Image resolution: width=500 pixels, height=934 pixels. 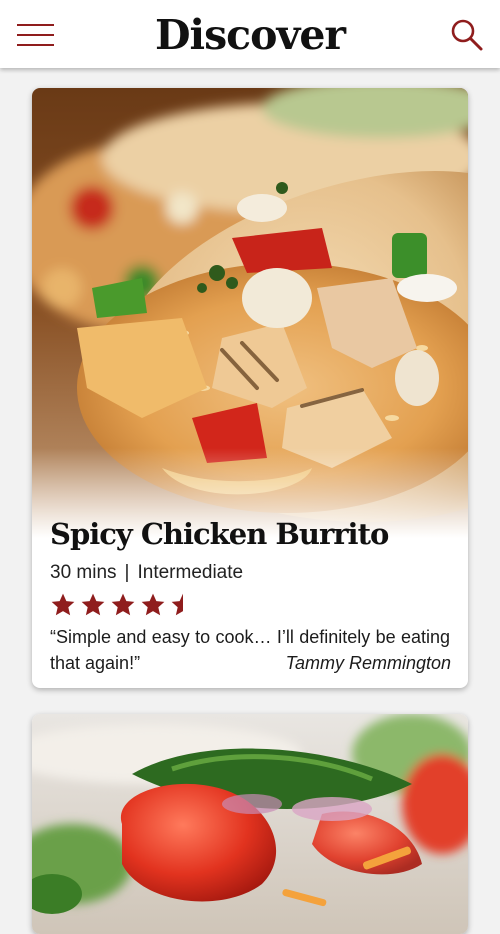 What do you see at coordinates (219, 534) in the screenshot?
I see `recipe-title: Spicy Chicken Burrito` at bounding box center [219, 534].